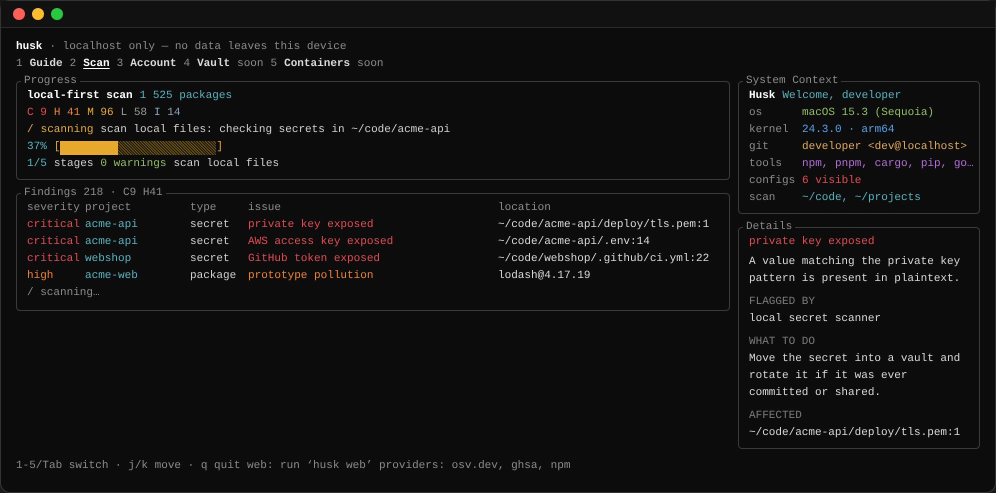 The height and width of the screenshot is (493, 996). Describe the element at coordinates (37, 147) in the screenshot. I see `progress-percent: 37%` at that location.